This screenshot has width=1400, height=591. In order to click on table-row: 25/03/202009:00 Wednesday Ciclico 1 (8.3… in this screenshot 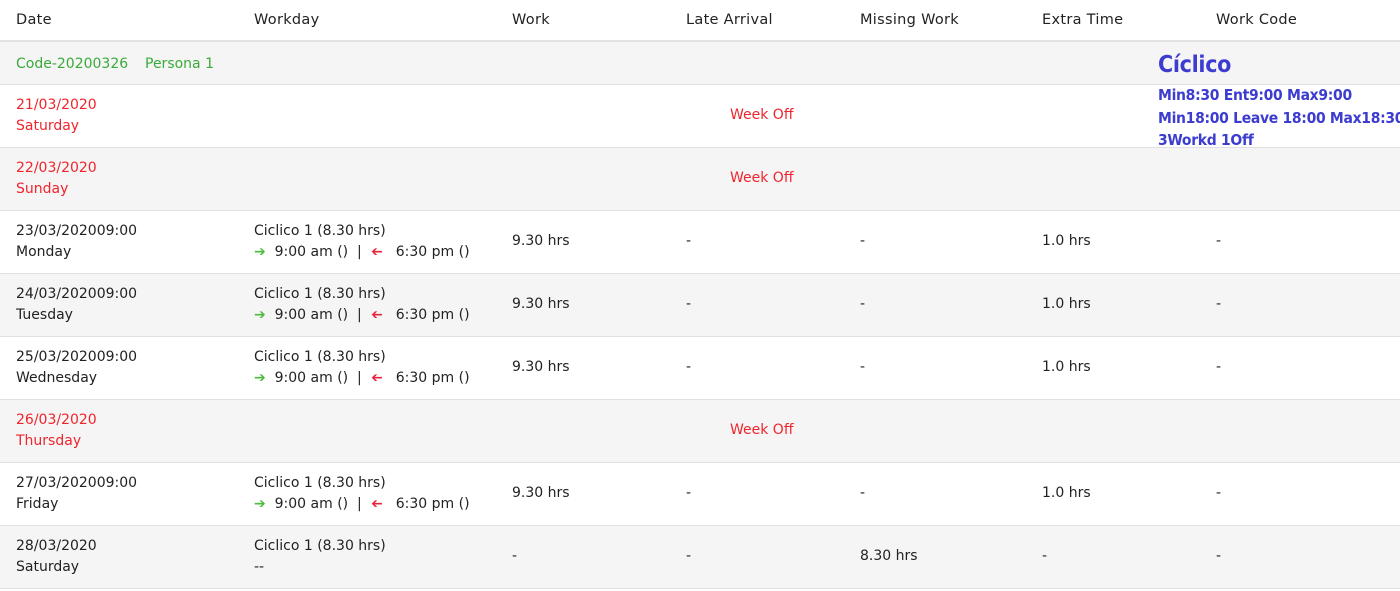, I will do `click(700, 368)`.